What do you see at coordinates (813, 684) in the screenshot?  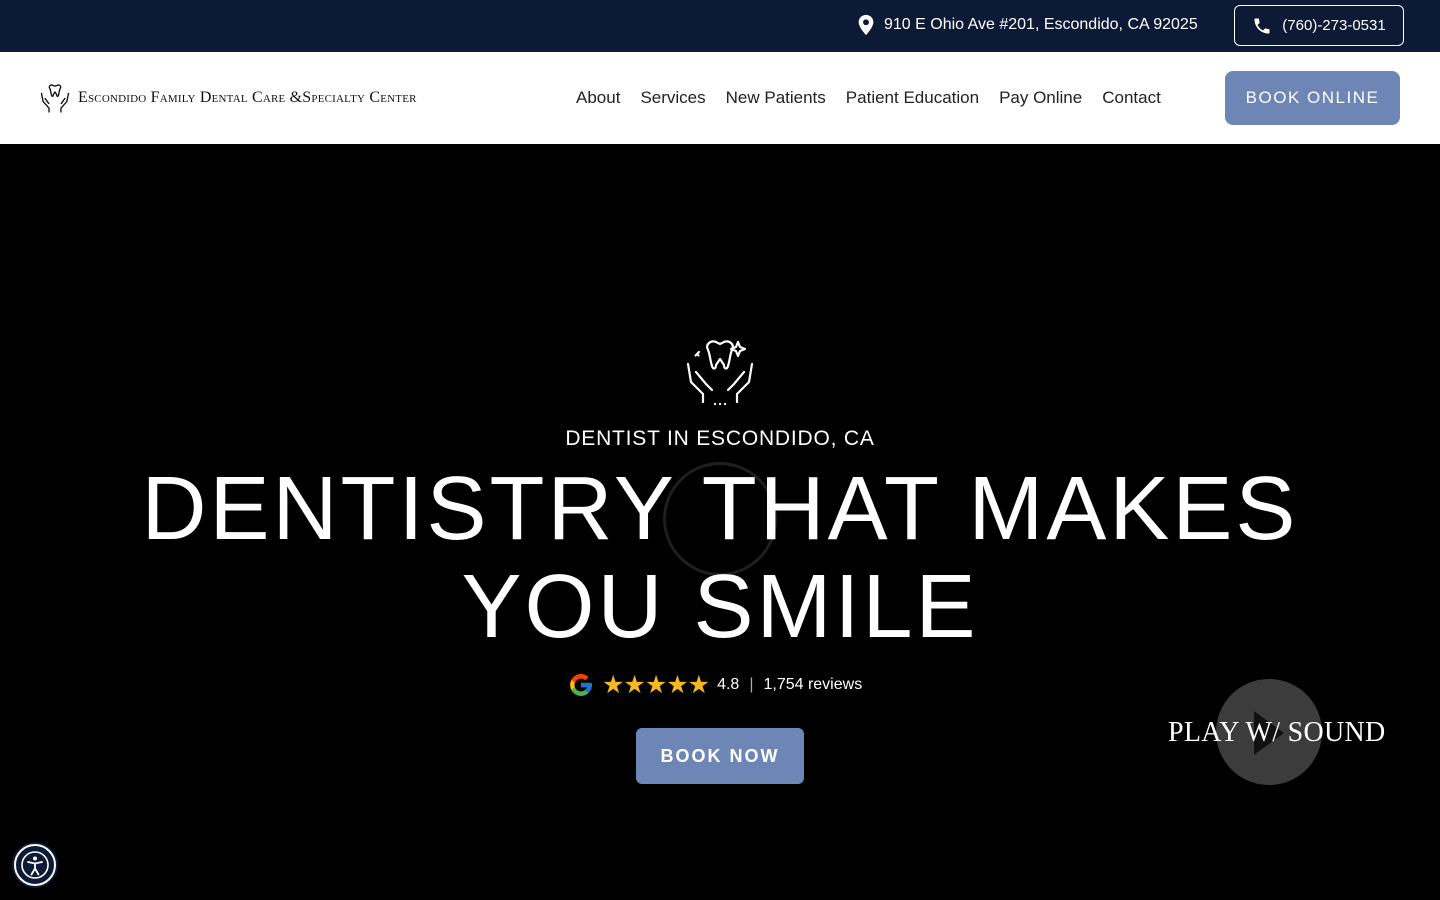 I see `review-count: 1,754 reviews` at bounding box center [813, 684].